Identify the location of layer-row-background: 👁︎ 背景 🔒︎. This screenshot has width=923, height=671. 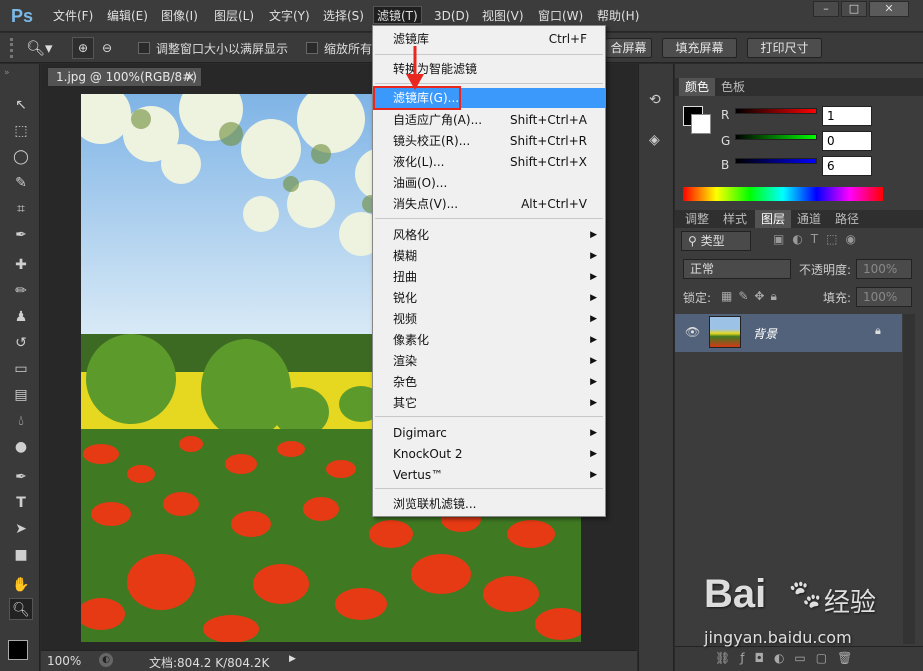
(788, 333).